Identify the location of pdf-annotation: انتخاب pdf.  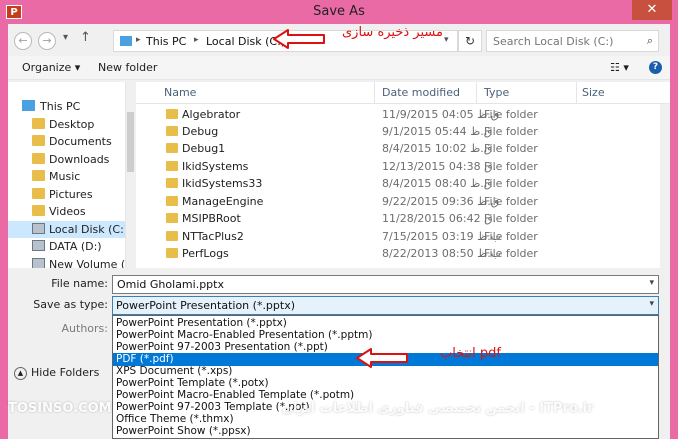
(470, 353).